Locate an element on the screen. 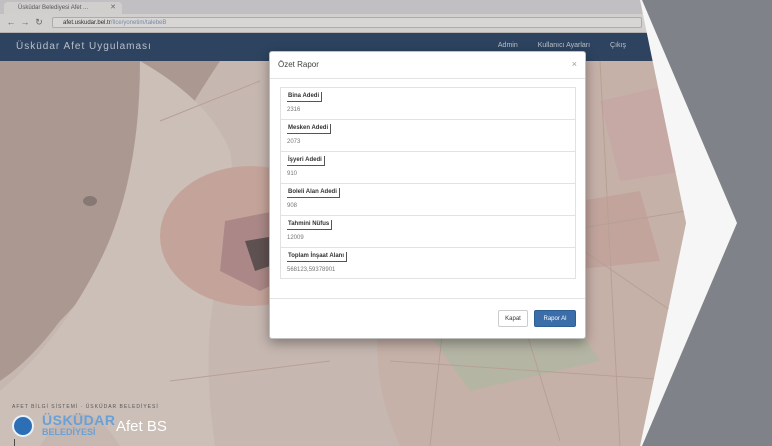  logo-line1: ÜSKÜDAR is located at coordinates (79, 420).